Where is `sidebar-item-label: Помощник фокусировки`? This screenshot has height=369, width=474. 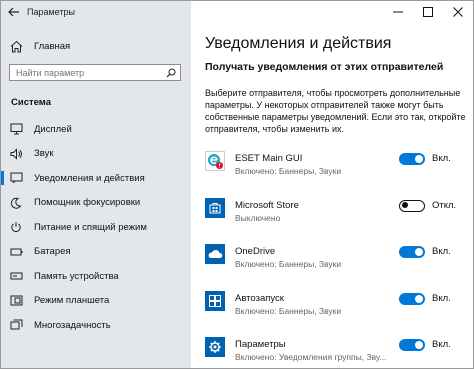
sidebar-item-label: Помощник фокусировки is located at coordinates (87, 203).